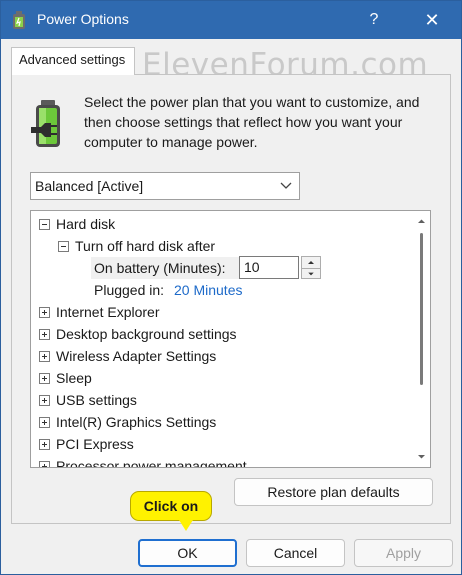  Describe the element at coordinates (186, 525) in the screenshot. I see `callout-pointer` at that location.